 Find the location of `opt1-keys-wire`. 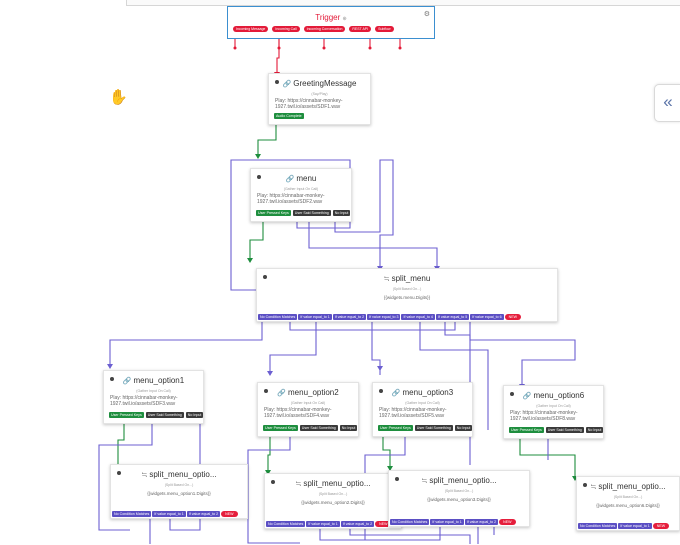

opt1-keys-wire is located at coordinates (121, 445).